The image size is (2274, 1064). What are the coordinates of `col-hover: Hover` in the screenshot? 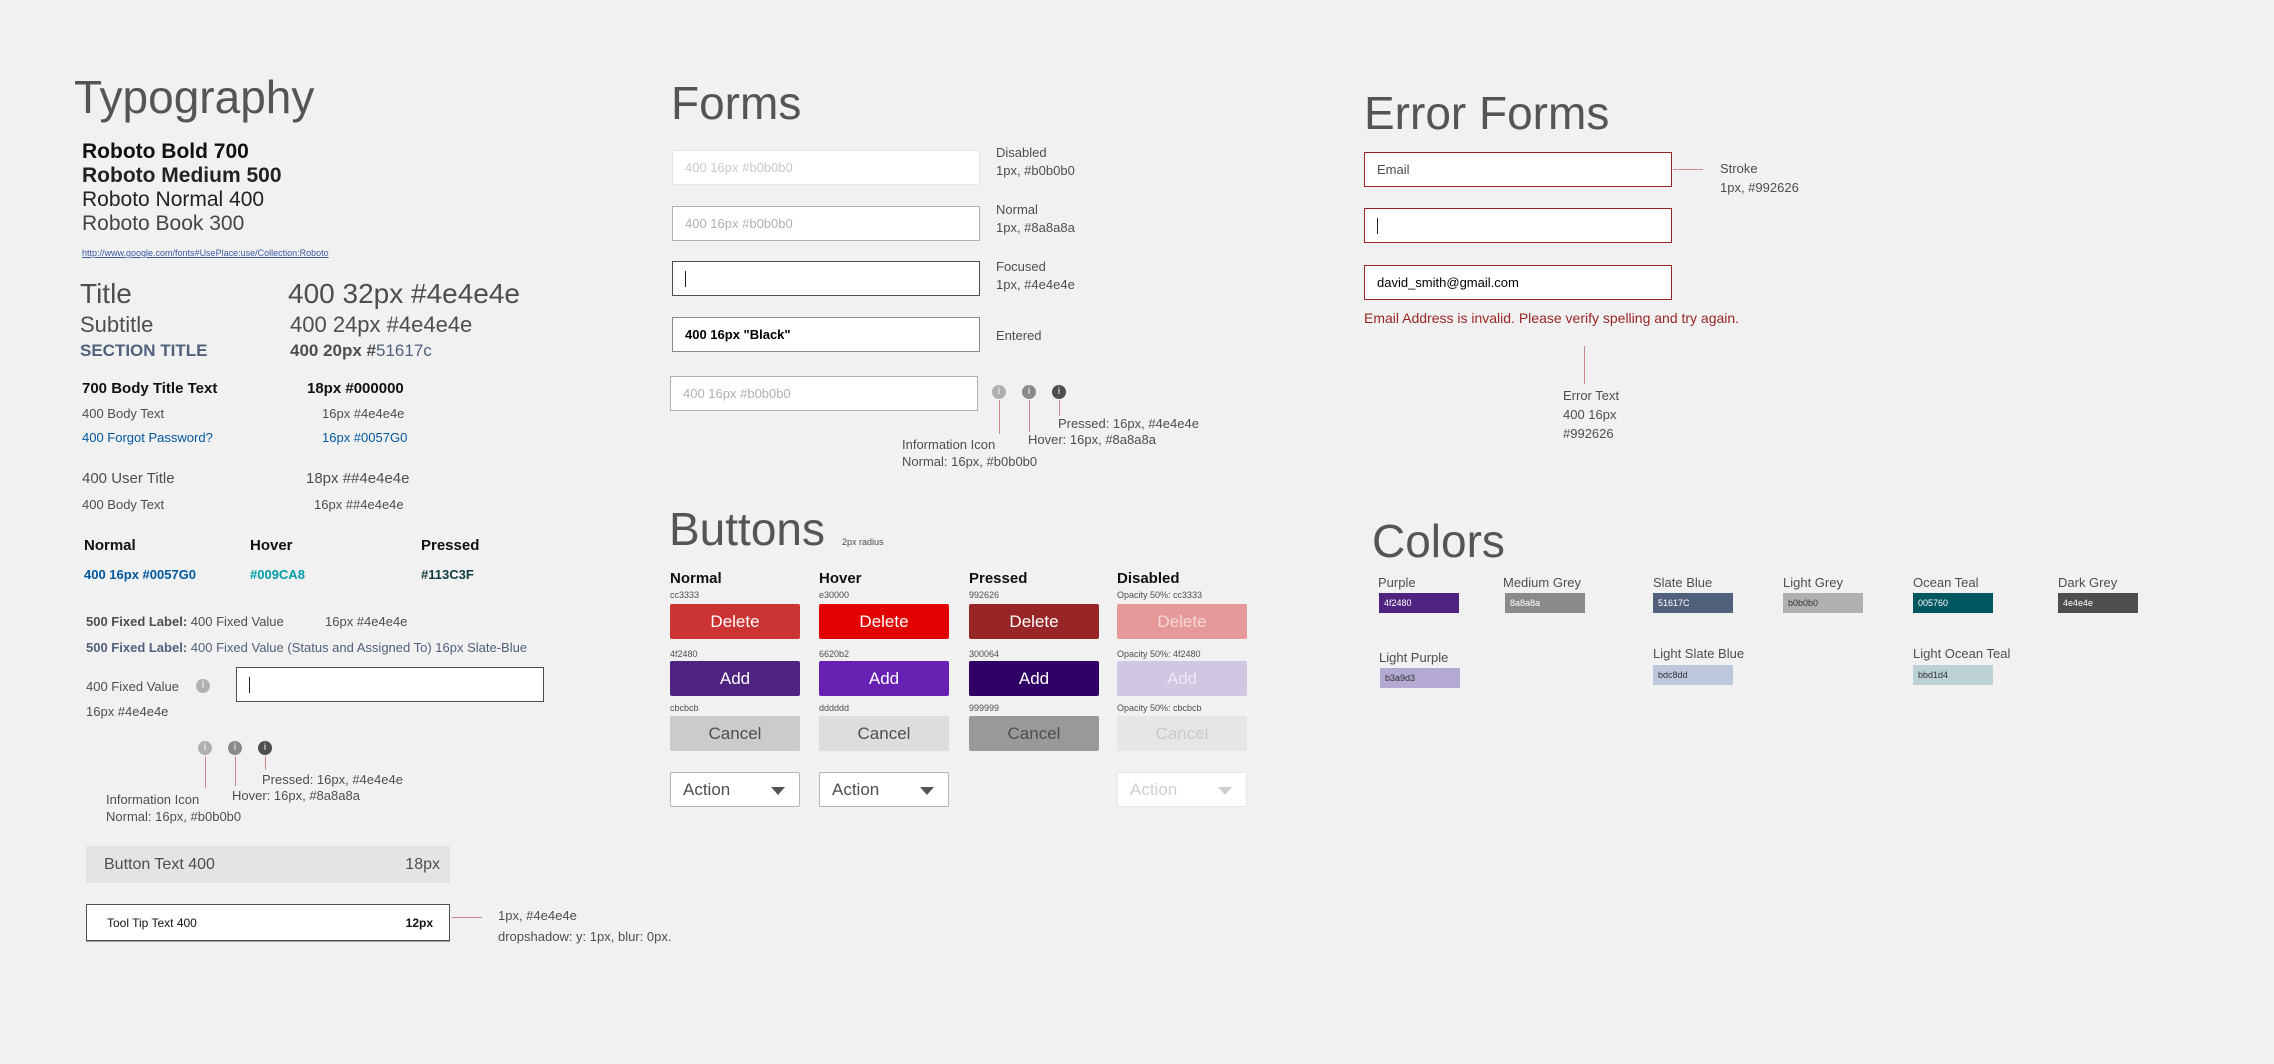 It's located at (840, 578).